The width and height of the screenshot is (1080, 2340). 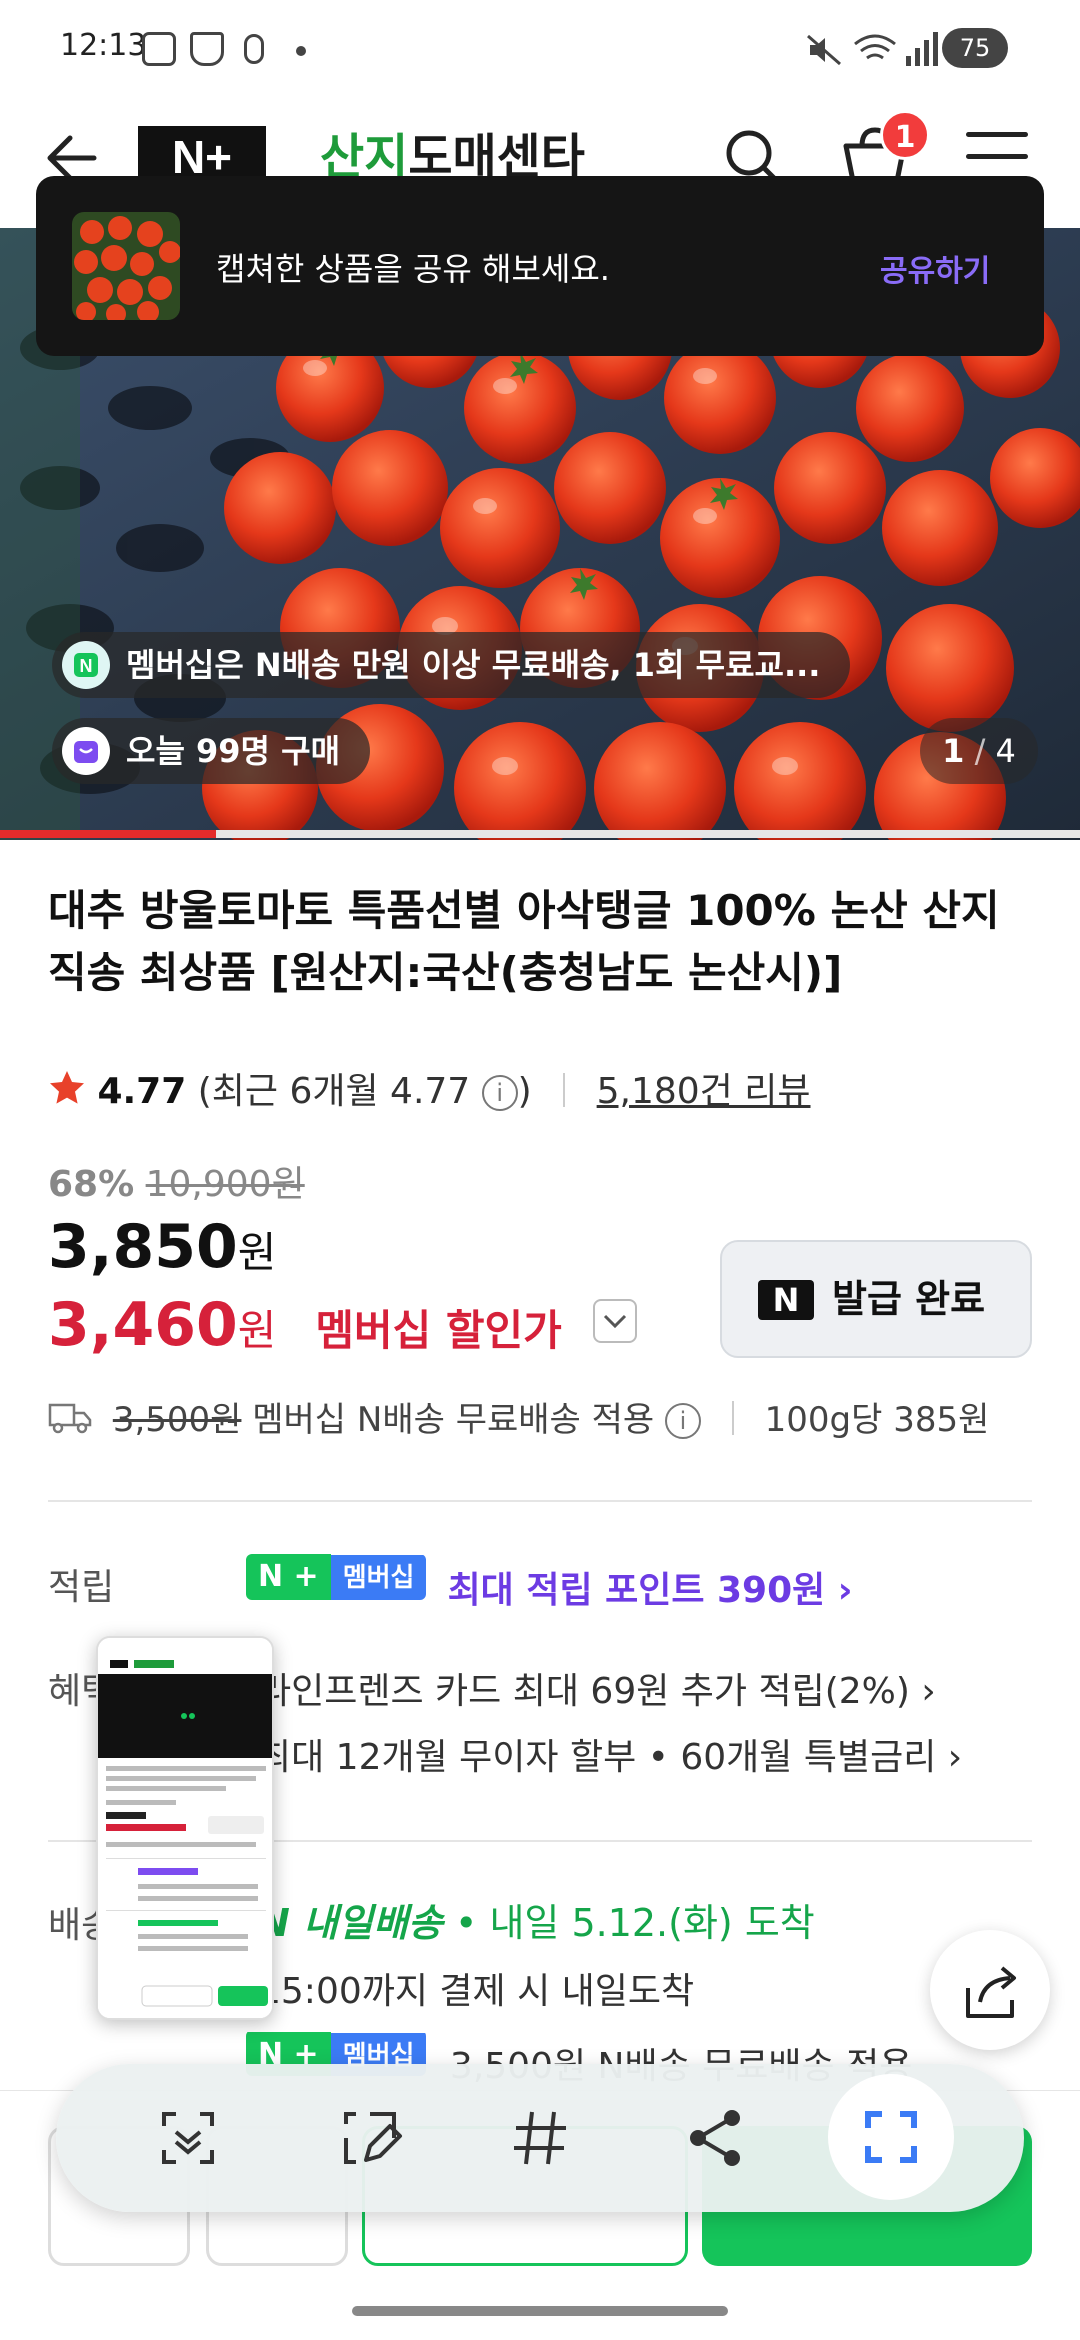 I want to click on screenshot-thumbnail-preview, so click(x=185, y=1828).